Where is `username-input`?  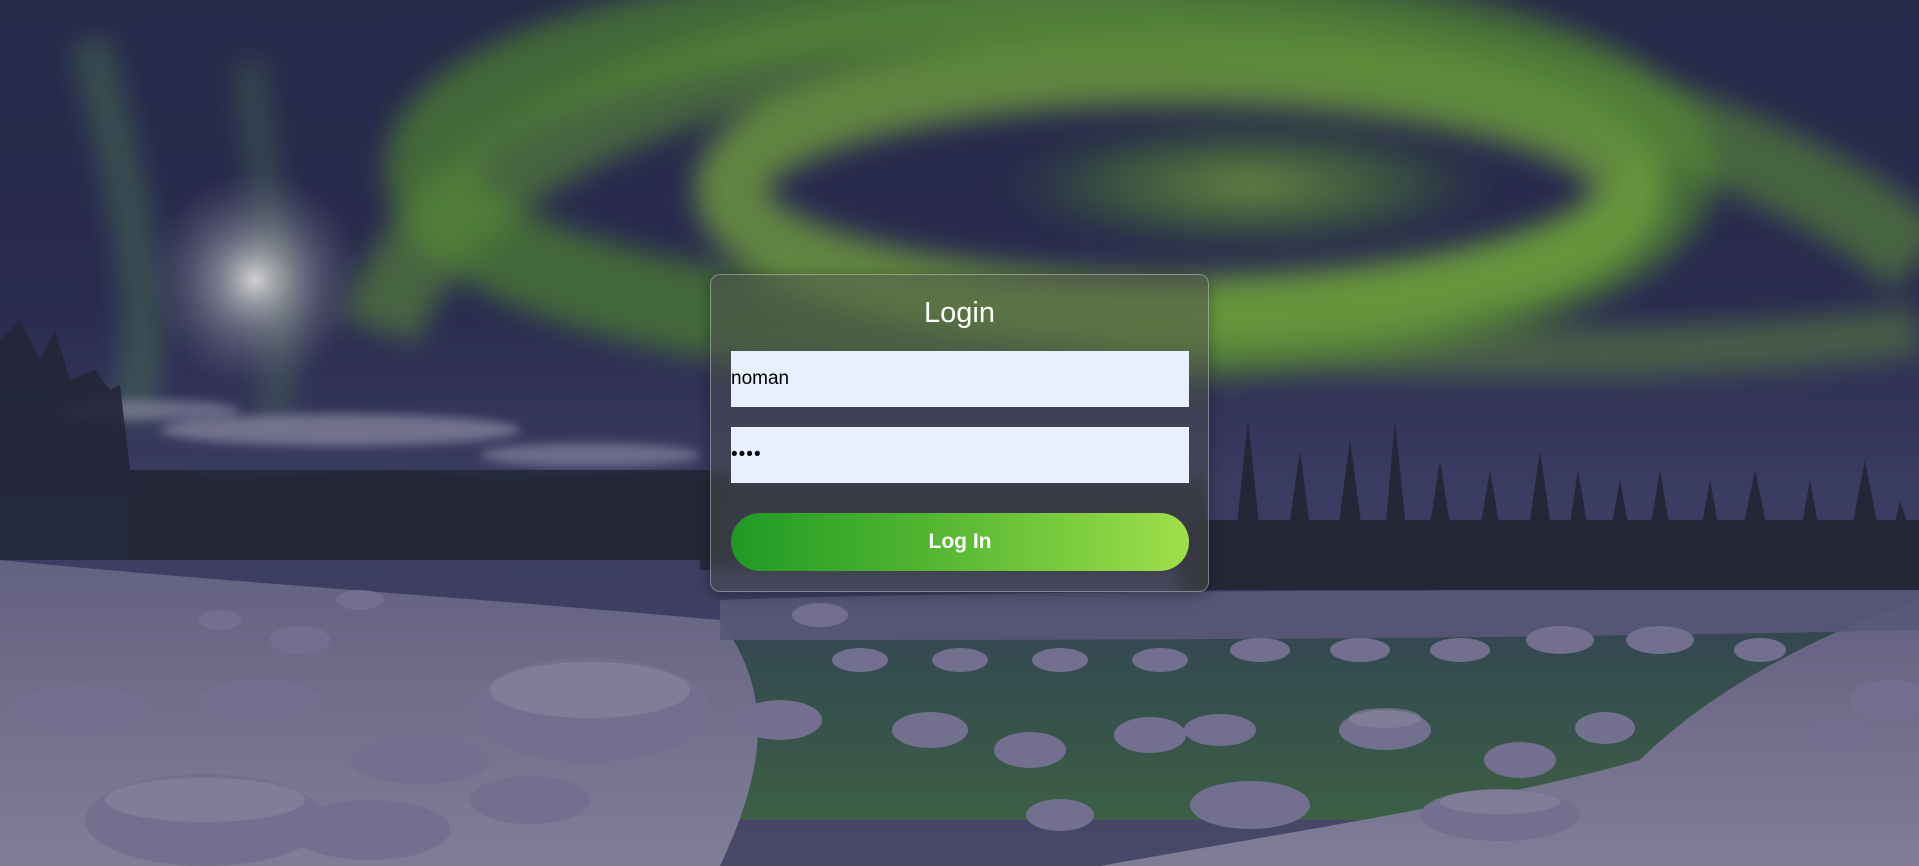
username-input is located at coordinates (960, 379).